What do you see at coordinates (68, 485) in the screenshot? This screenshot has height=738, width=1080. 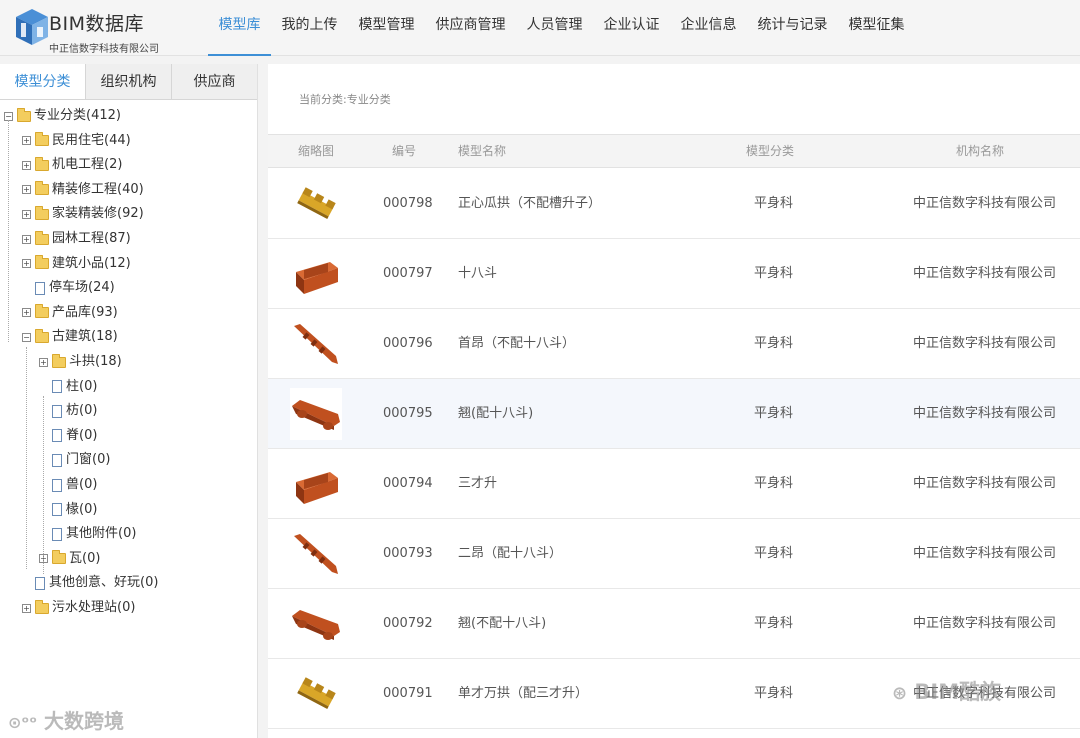 I see `tree-node: 兽(0)` at bounding box center [68, 485].